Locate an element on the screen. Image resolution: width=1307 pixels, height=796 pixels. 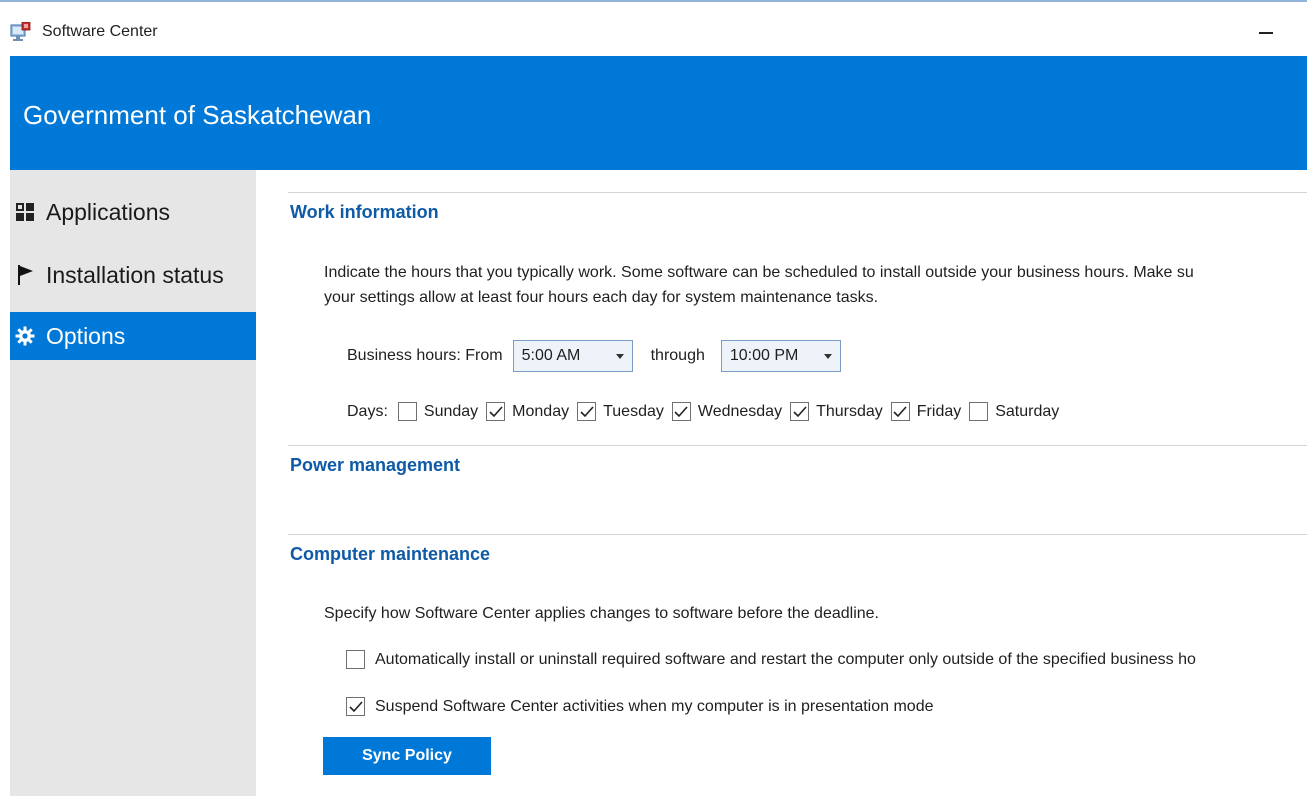
through-label: through is located at coordinates (677, 355).